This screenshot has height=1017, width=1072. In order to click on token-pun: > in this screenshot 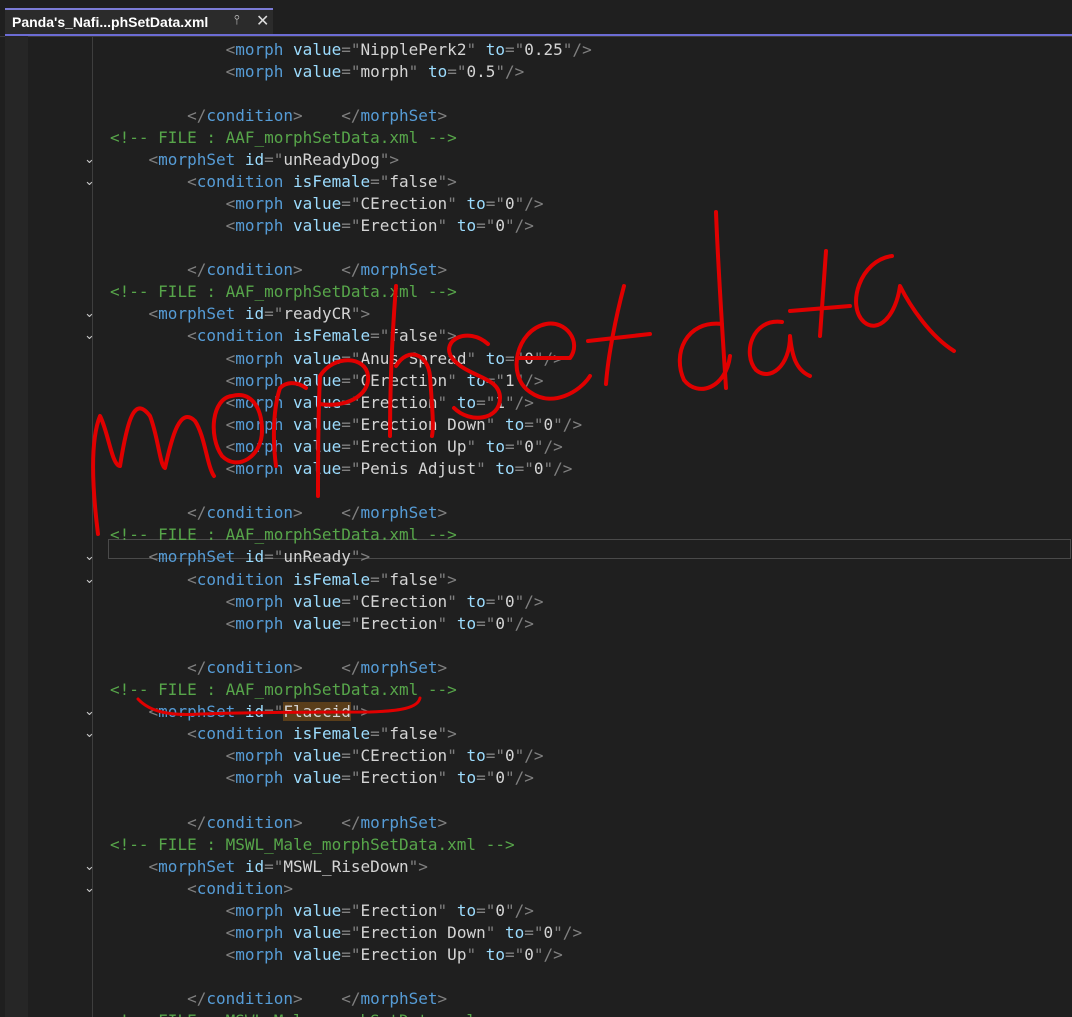, I will do `click(442, 822)`.